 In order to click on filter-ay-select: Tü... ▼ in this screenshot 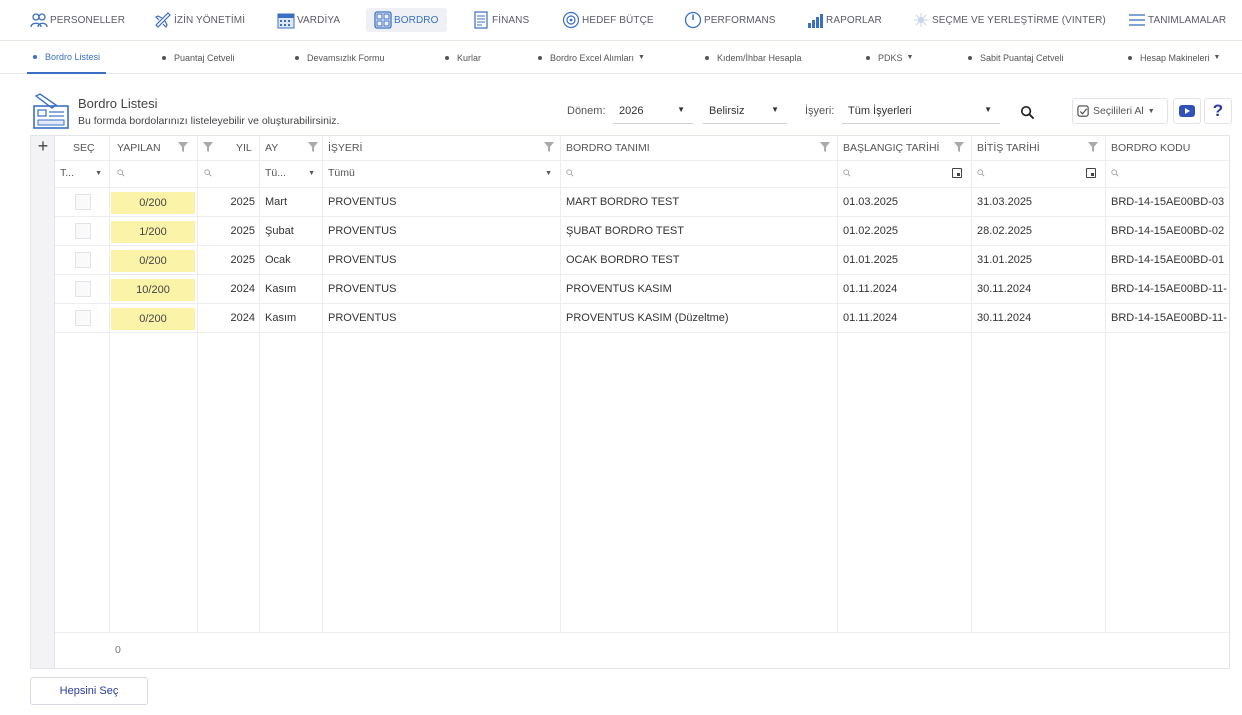, I will do `click(291, 173)`.